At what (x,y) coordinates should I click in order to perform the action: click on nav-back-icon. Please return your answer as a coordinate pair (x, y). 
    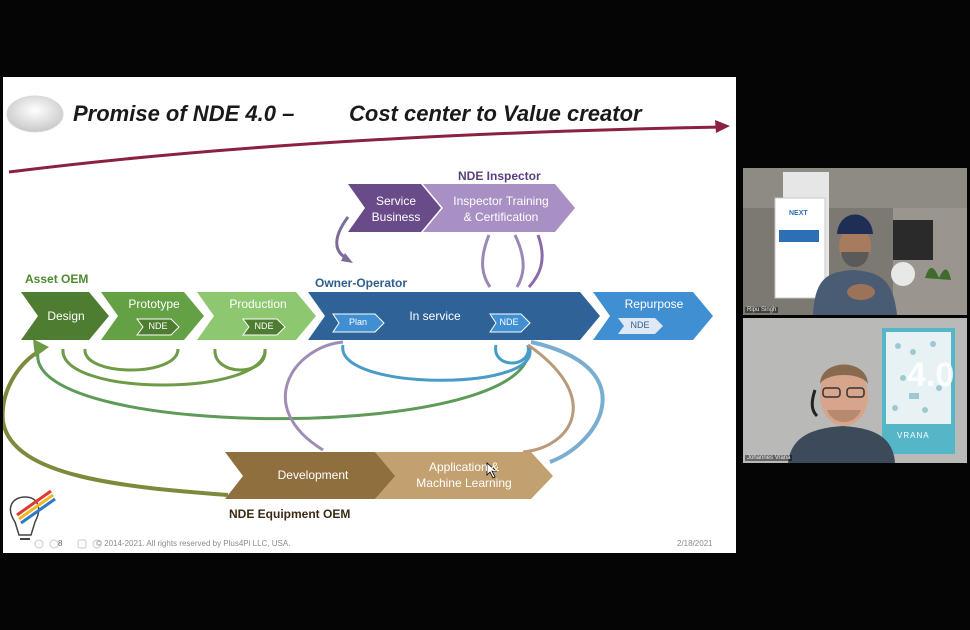
    Looking at the image, I should click on (39, 544).